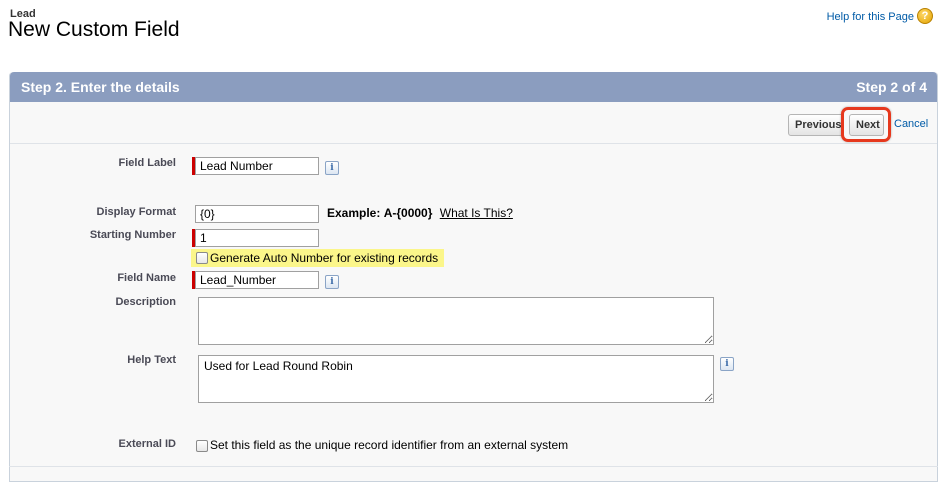 The image size is (943, 482). I want to click on page-title: New Custom Field, so click(94, 29).